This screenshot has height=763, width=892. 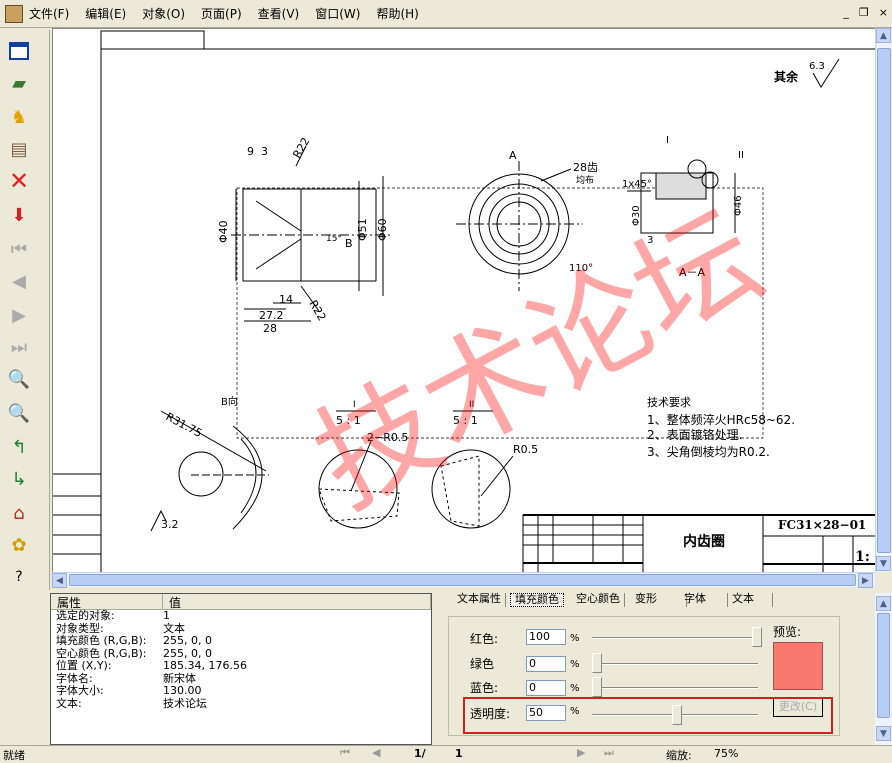 What do you see at coordinates (513, 155) in the screenshot?
I see `label-a: A` at bounding box center [513, 155].